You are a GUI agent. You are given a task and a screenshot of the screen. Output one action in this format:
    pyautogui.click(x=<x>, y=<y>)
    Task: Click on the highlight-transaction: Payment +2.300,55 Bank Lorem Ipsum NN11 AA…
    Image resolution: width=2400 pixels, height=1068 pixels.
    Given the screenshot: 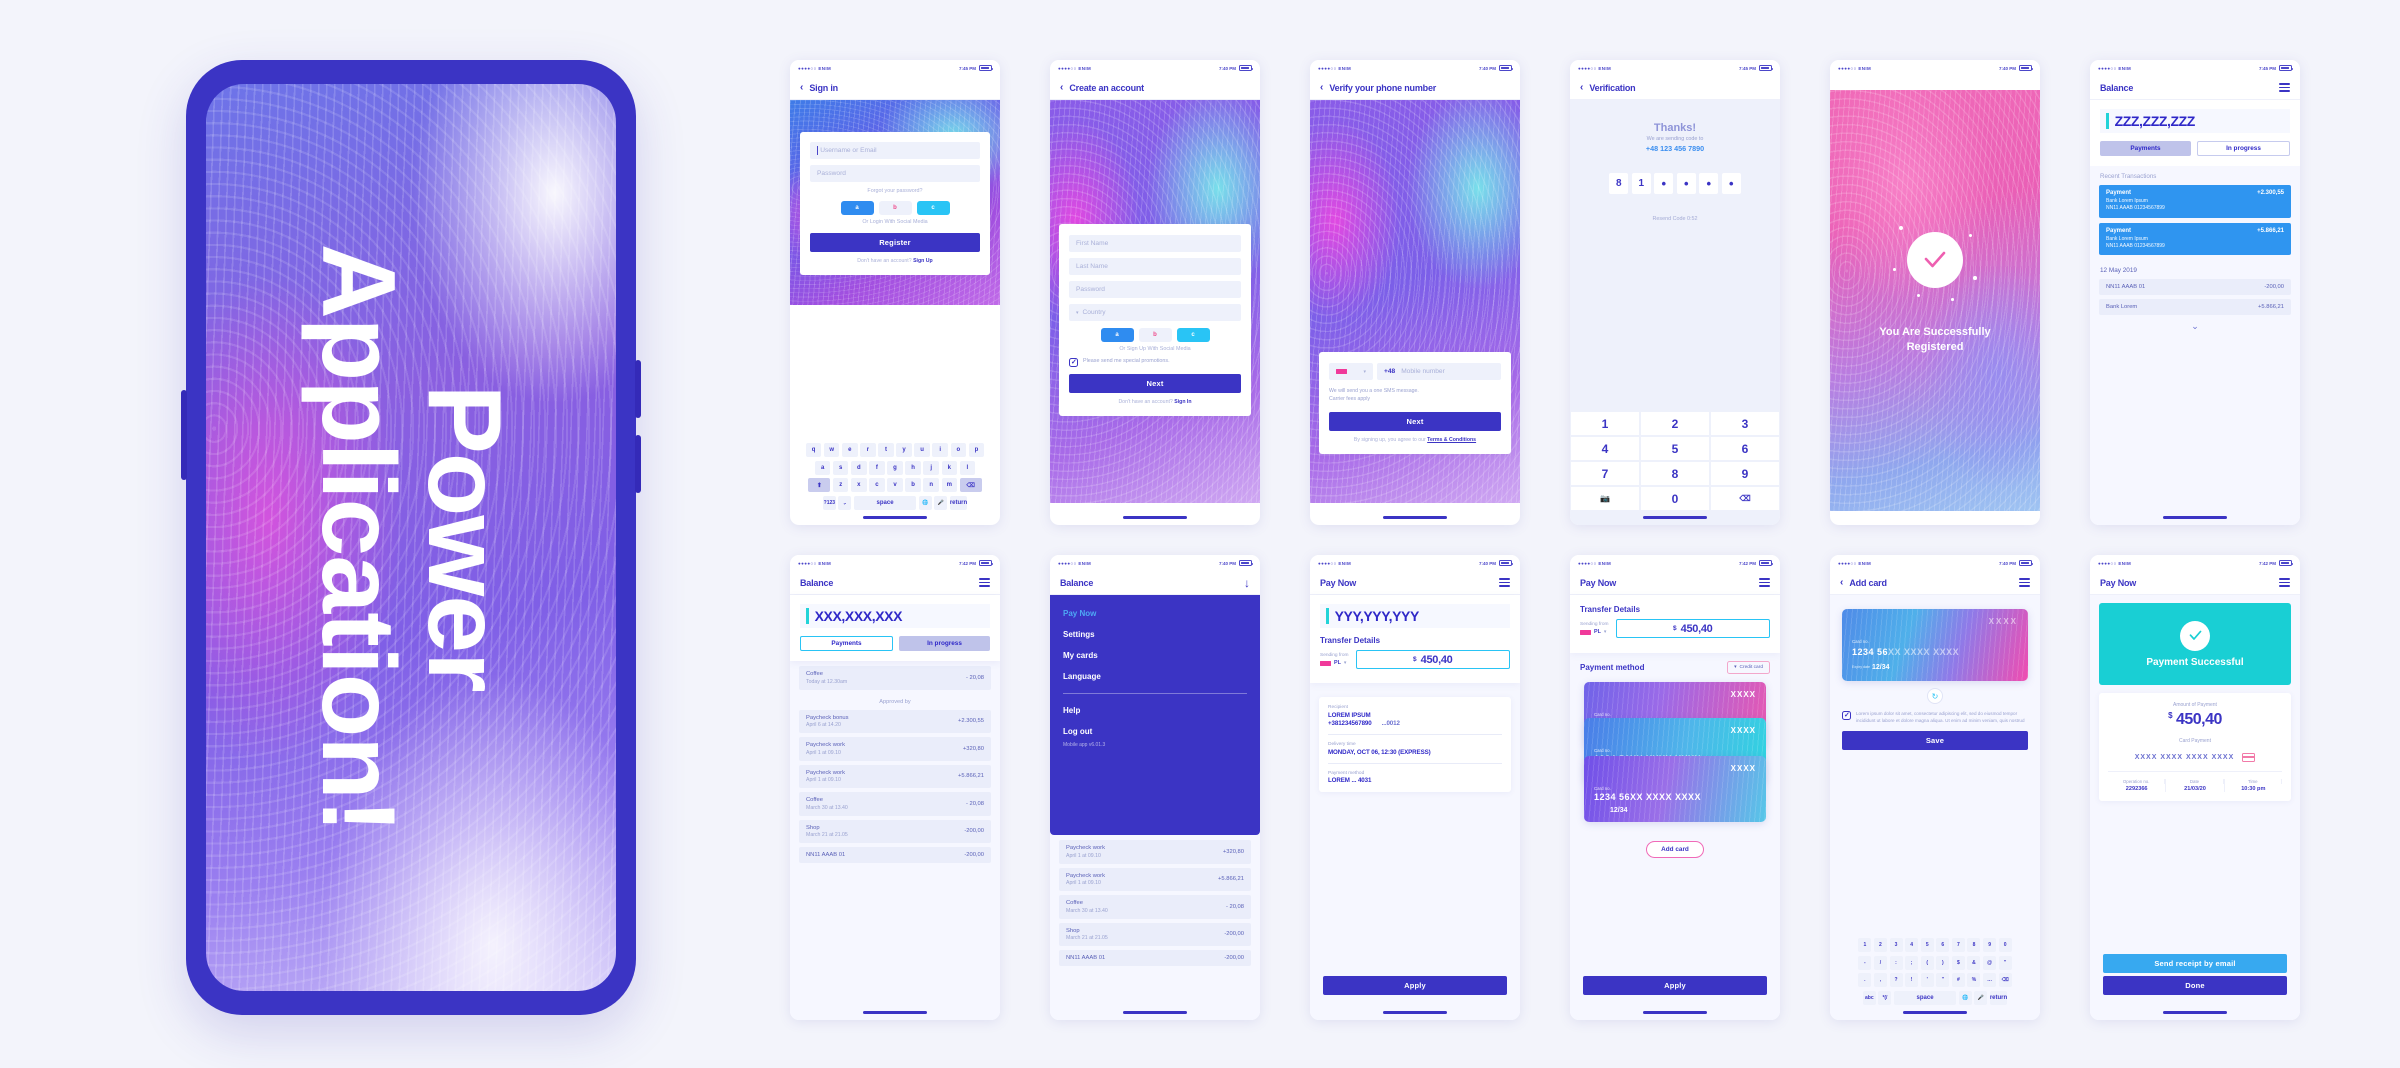 What is the action you would take?
    pyautogui.click(x=2195, y=201)
    